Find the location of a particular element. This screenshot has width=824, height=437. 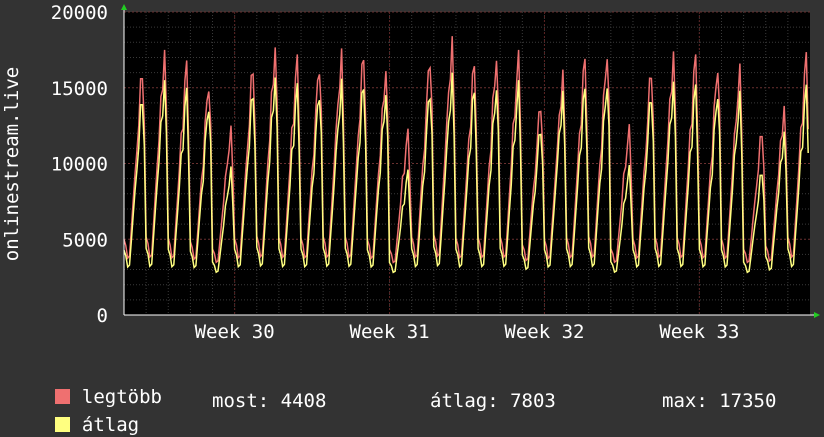

x-tick-label: Week 30 is located at coordinates (235, 332).